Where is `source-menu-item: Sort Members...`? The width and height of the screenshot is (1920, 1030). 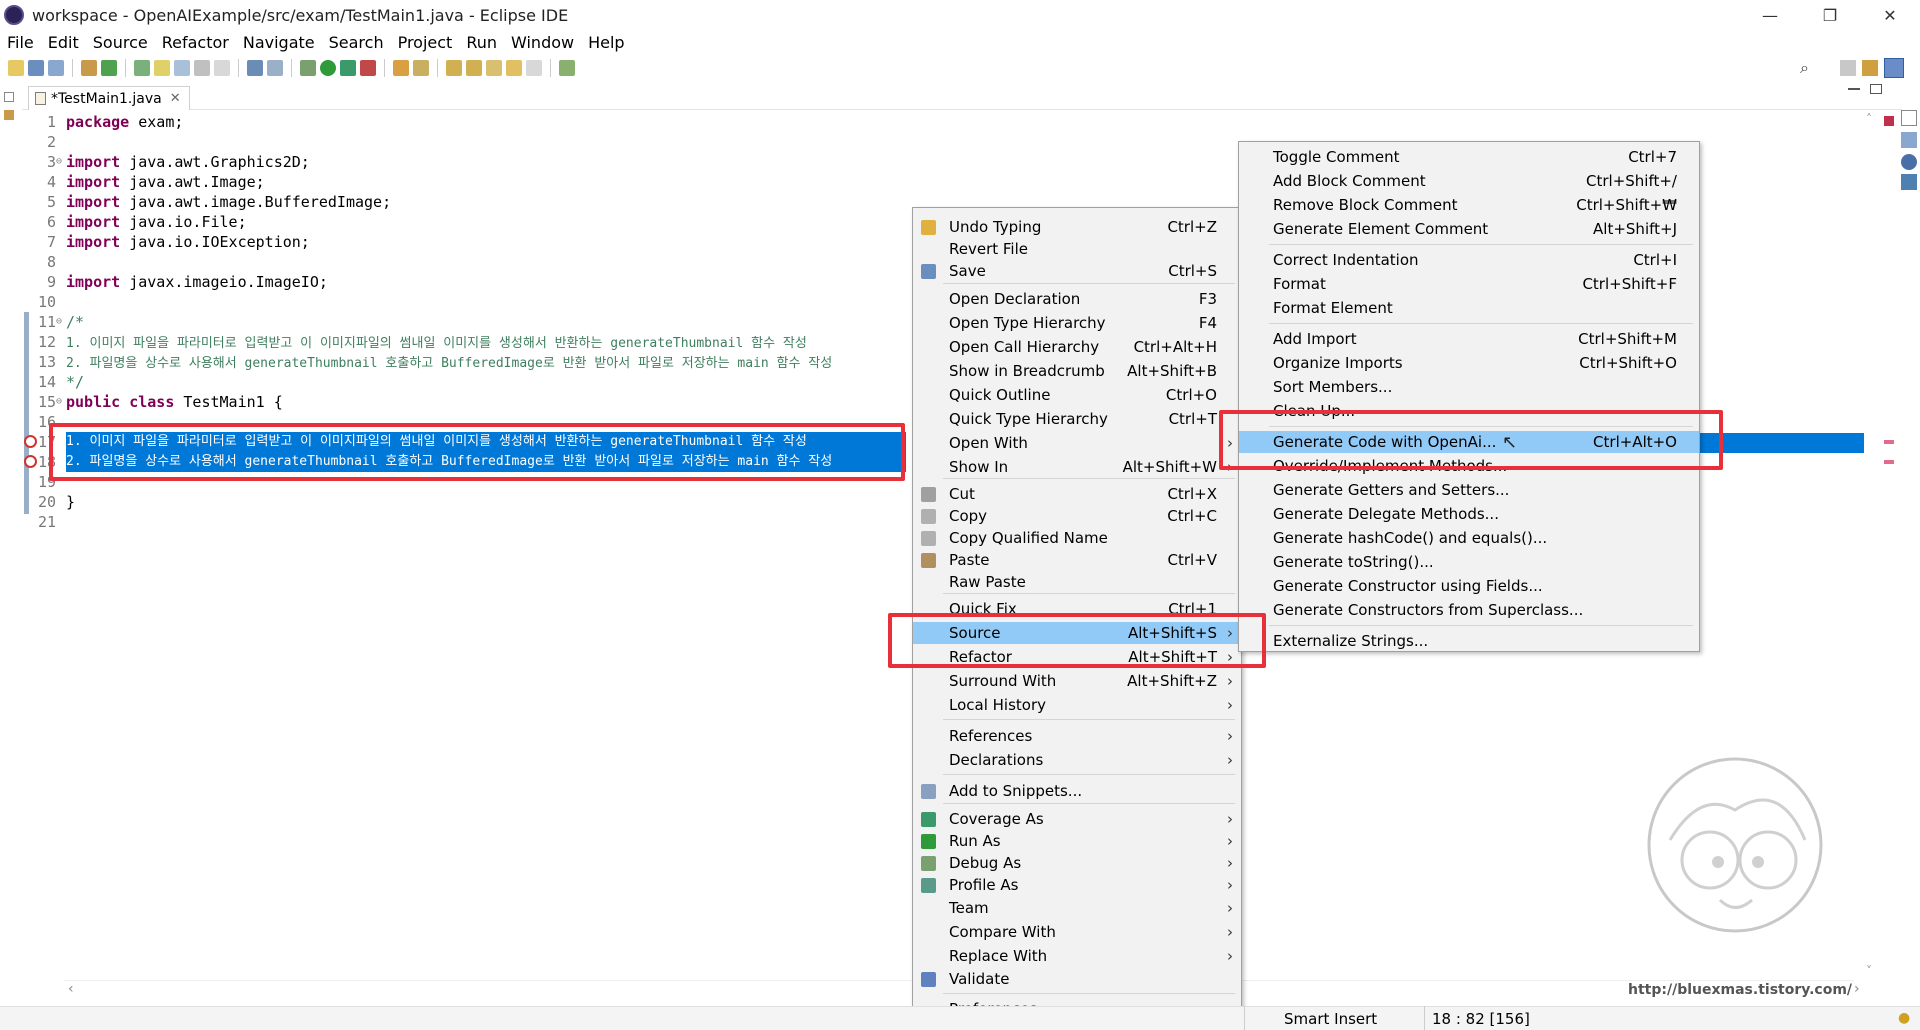
source-menu-item: Sort Members... is located at coordinates (1469, 387).